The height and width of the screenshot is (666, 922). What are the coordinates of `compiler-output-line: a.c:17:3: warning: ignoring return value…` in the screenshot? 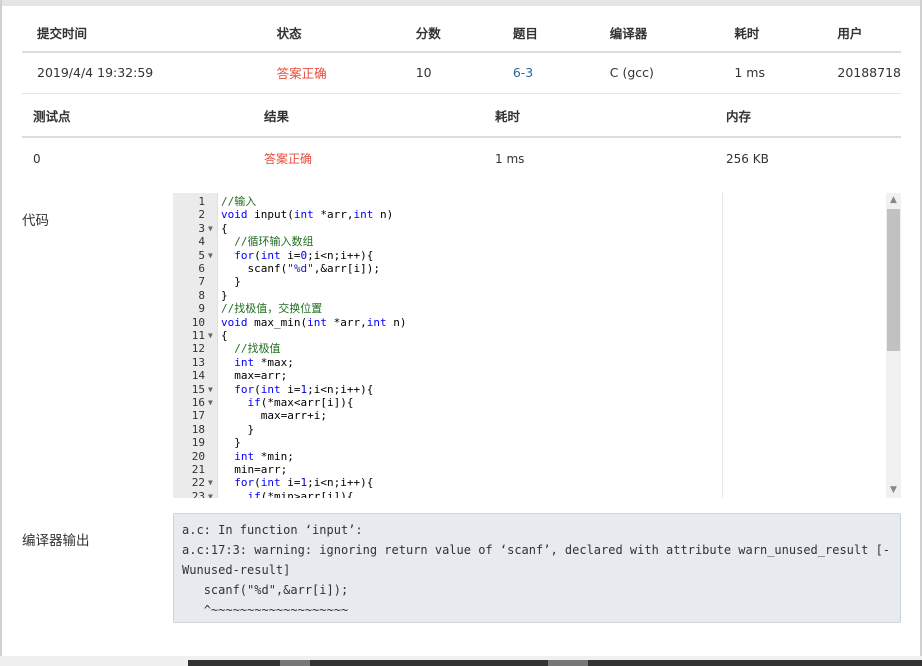 It's located at (536, 560).